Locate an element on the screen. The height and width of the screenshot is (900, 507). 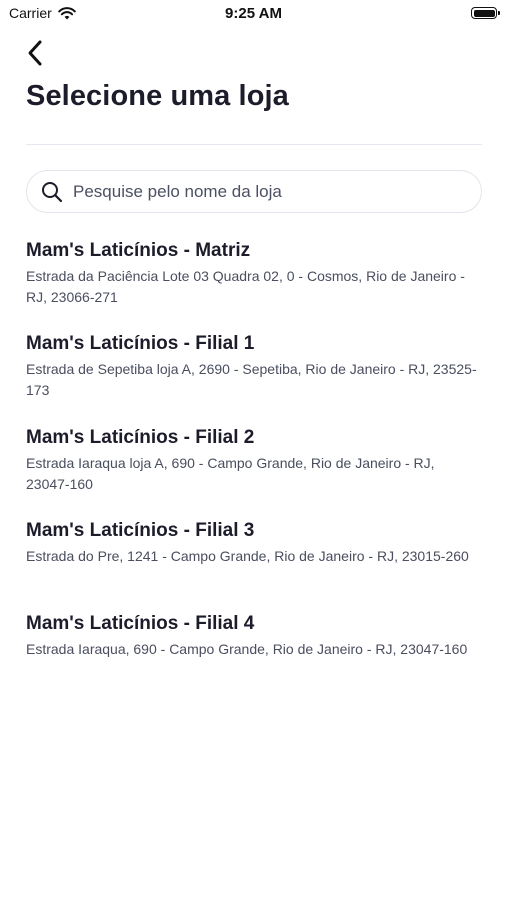
status-bar: Carrier 9:25 AM is located at coordinates (253, 15).